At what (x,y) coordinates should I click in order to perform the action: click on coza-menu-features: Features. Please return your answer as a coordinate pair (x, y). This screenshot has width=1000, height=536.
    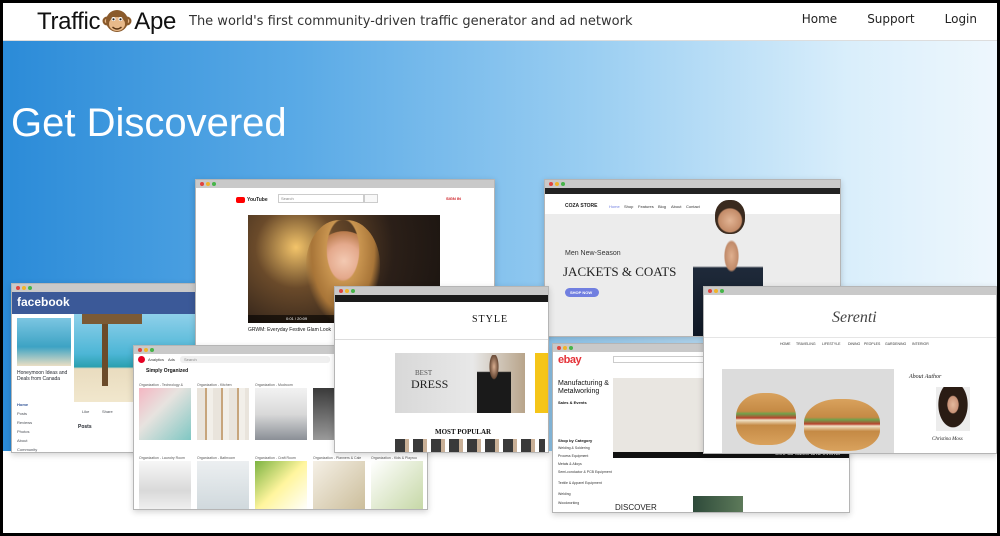
    Looking at the image, I should click on (646, 206).